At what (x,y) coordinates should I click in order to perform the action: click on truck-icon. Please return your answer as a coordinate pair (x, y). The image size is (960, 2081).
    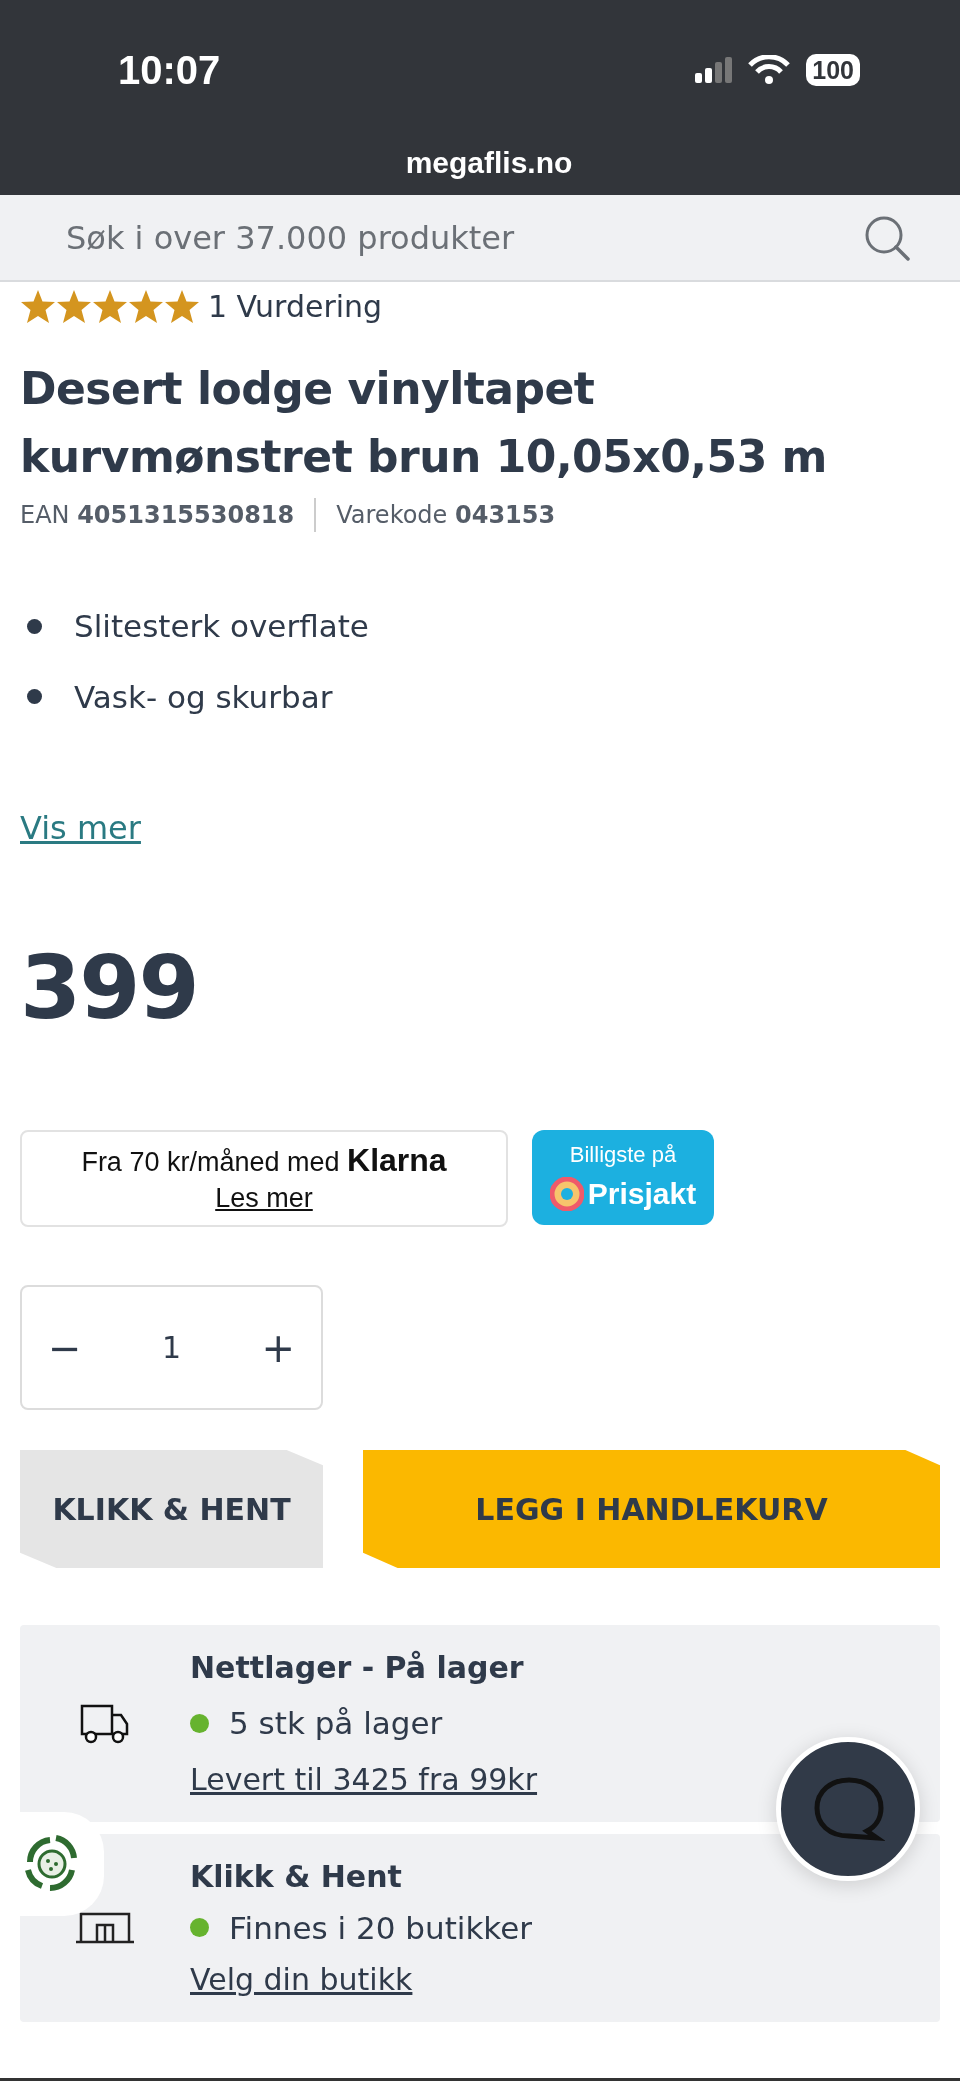
    Looking at the image, I should click on (105, 1723).